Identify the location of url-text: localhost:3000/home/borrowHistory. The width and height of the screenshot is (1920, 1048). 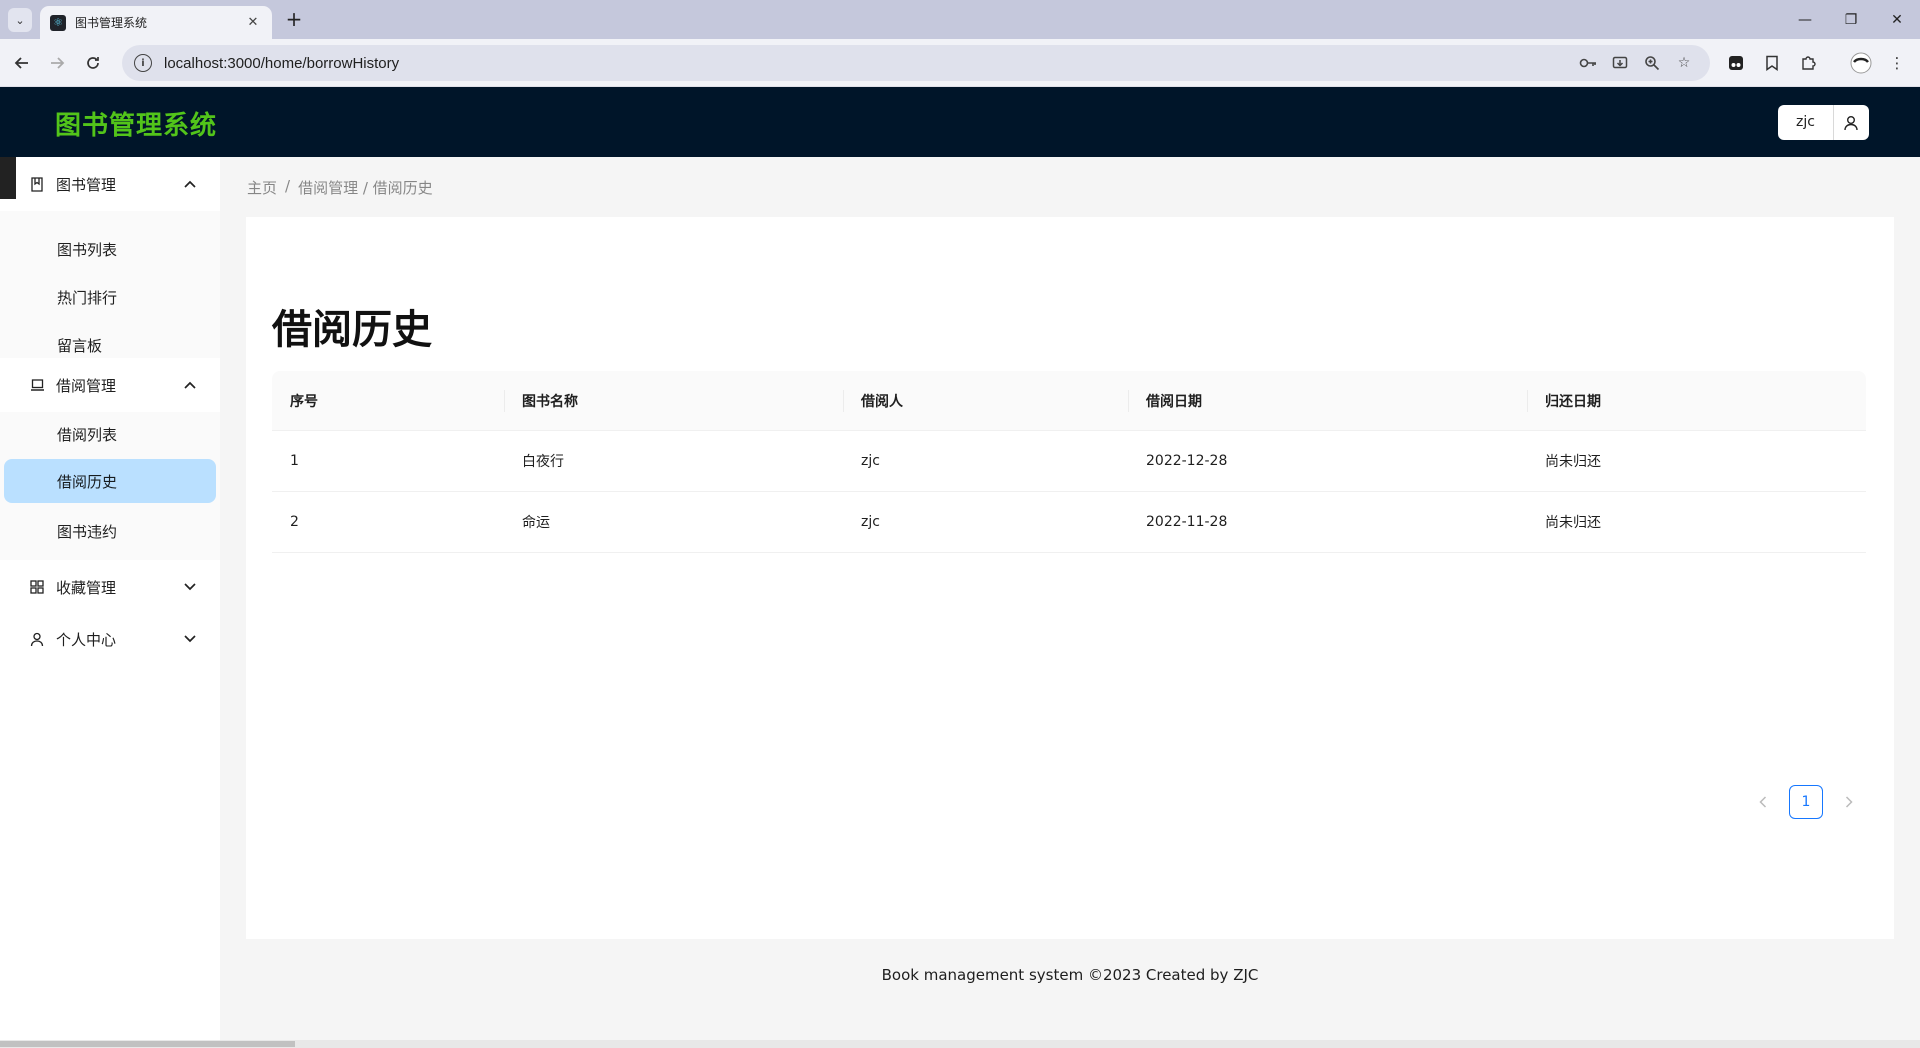
(281, 63).